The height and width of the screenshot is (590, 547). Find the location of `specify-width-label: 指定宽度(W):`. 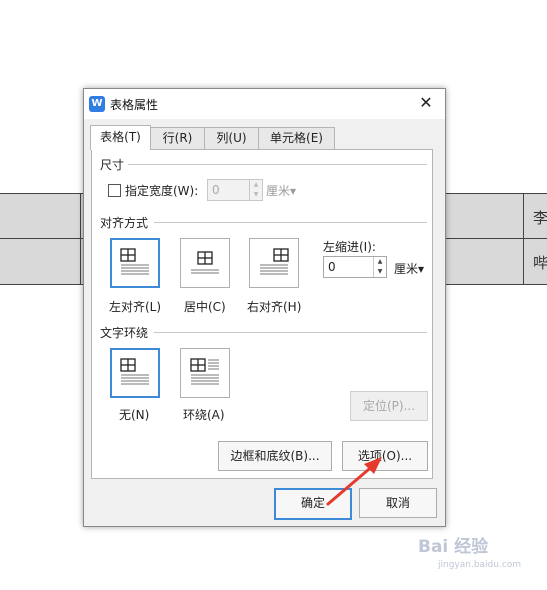

specify-width-label: 指定宽度(W): is located at coordinates (162, 191).